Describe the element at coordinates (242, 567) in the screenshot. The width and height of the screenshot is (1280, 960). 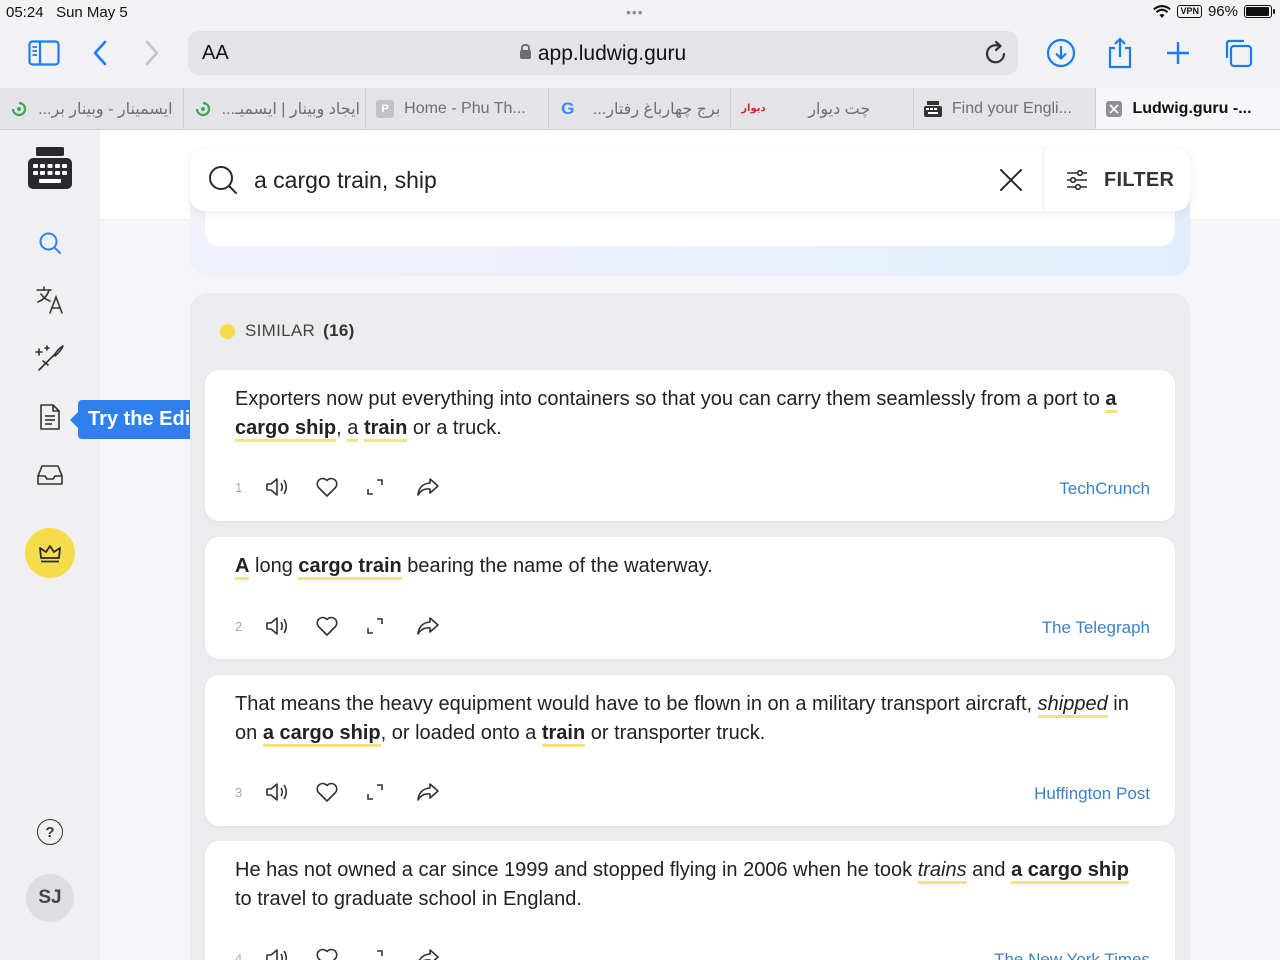
I see `highlight-match: A` at that location.